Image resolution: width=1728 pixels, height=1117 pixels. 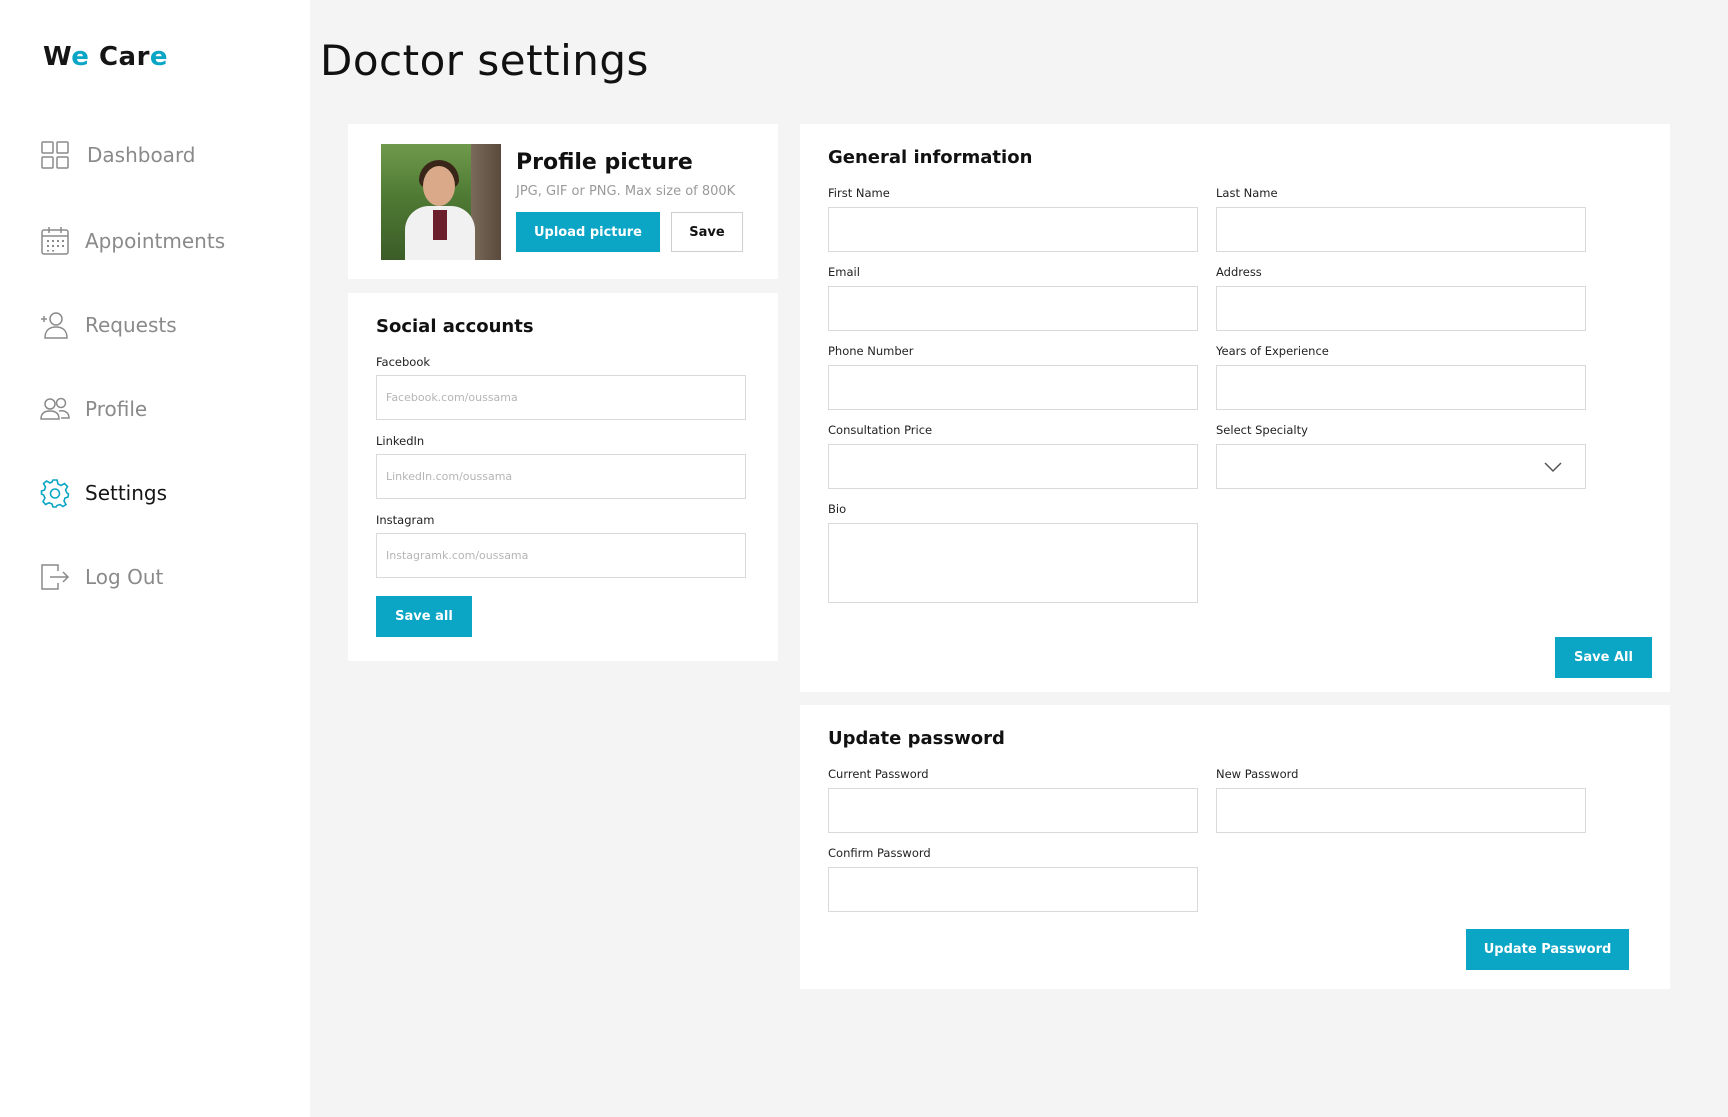 What do you see at coordinates (626, 191) in the screenshot?
I see `profile-picture-hint: JPG, GIF or PNG. Max size of 800K` at bounding box center [626, 191].